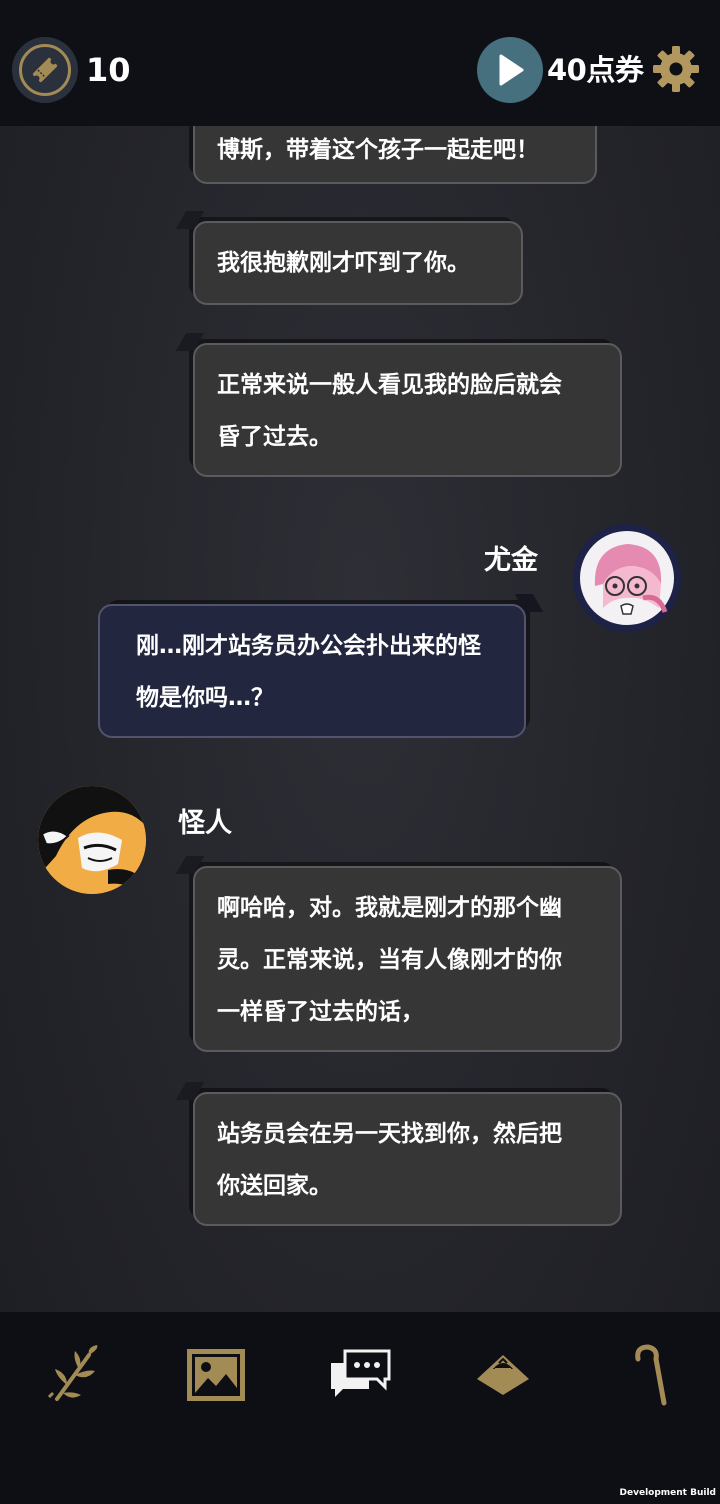  What do you see at coordinates (407, 1159) in the screenshot?
I see `npc-message-bubble: 站务员会在另一天找到你，然后把 你送回家。` at bounding box center [407, 1159].